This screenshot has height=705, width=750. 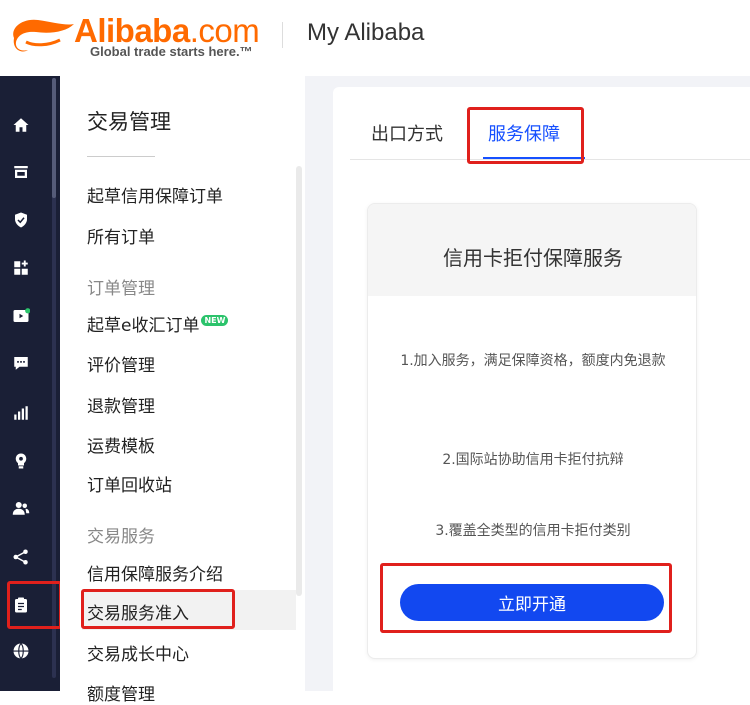 I want to click on card-point-1: 1.加入服务，满足保障资格，额度内免退款, so click(x=533, y=361).